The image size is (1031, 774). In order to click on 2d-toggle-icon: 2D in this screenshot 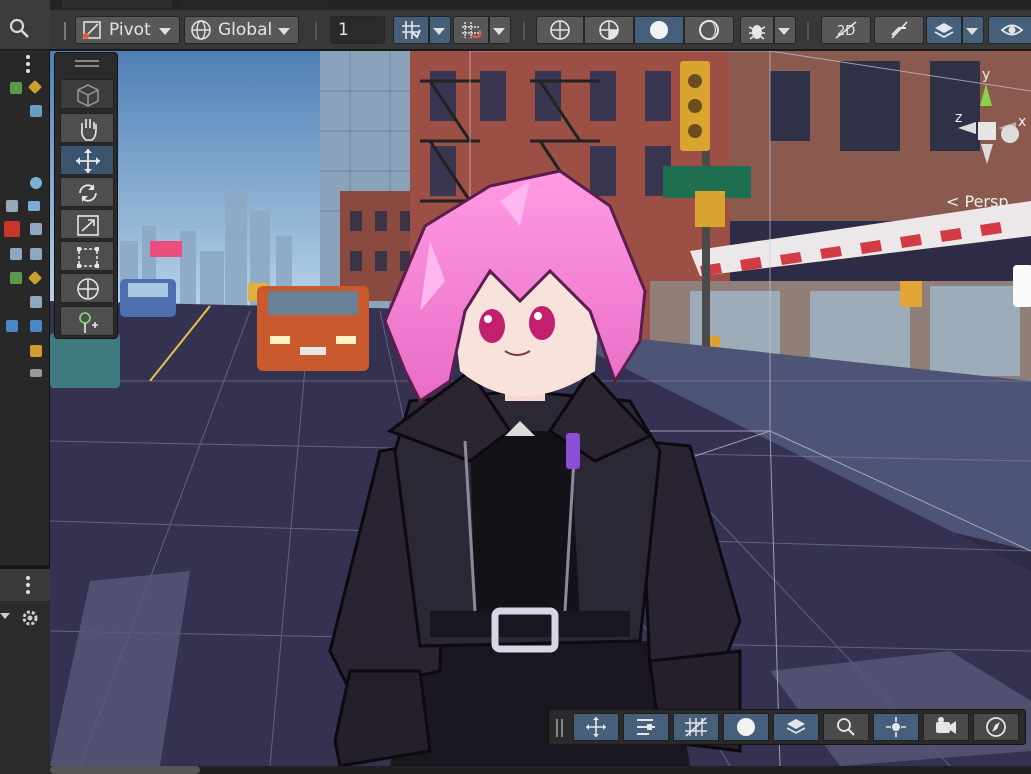, I will do `click(846, 30)`.